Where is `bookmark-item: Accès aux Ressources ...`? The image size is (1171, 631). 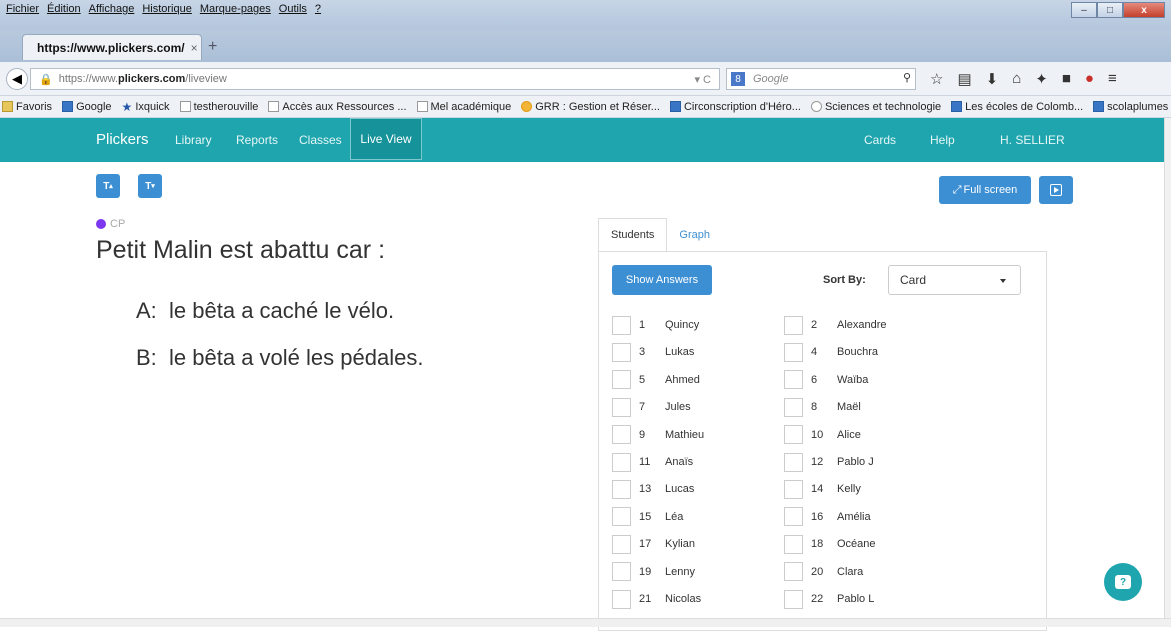 bookmark-item: Accès aux Ressources ... is located at coordinates (337, 107).